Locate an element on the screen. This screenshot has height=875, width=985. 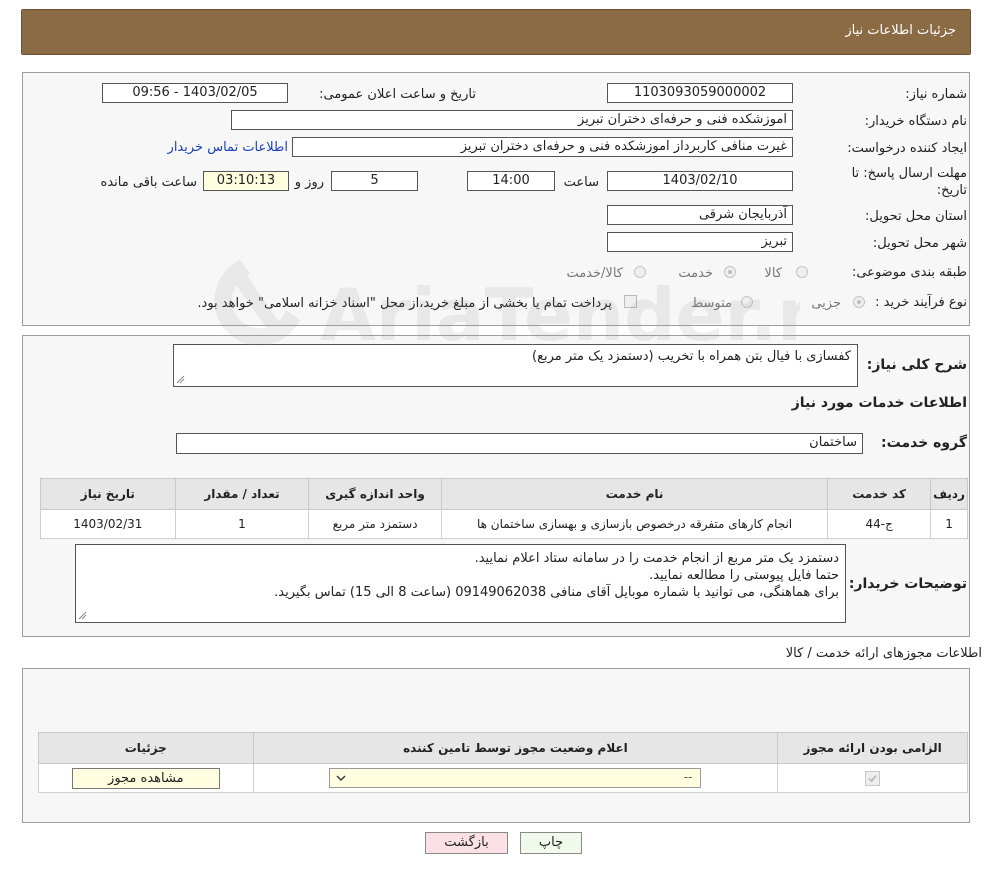
category-radio-service is located at coordinates (730, 272).